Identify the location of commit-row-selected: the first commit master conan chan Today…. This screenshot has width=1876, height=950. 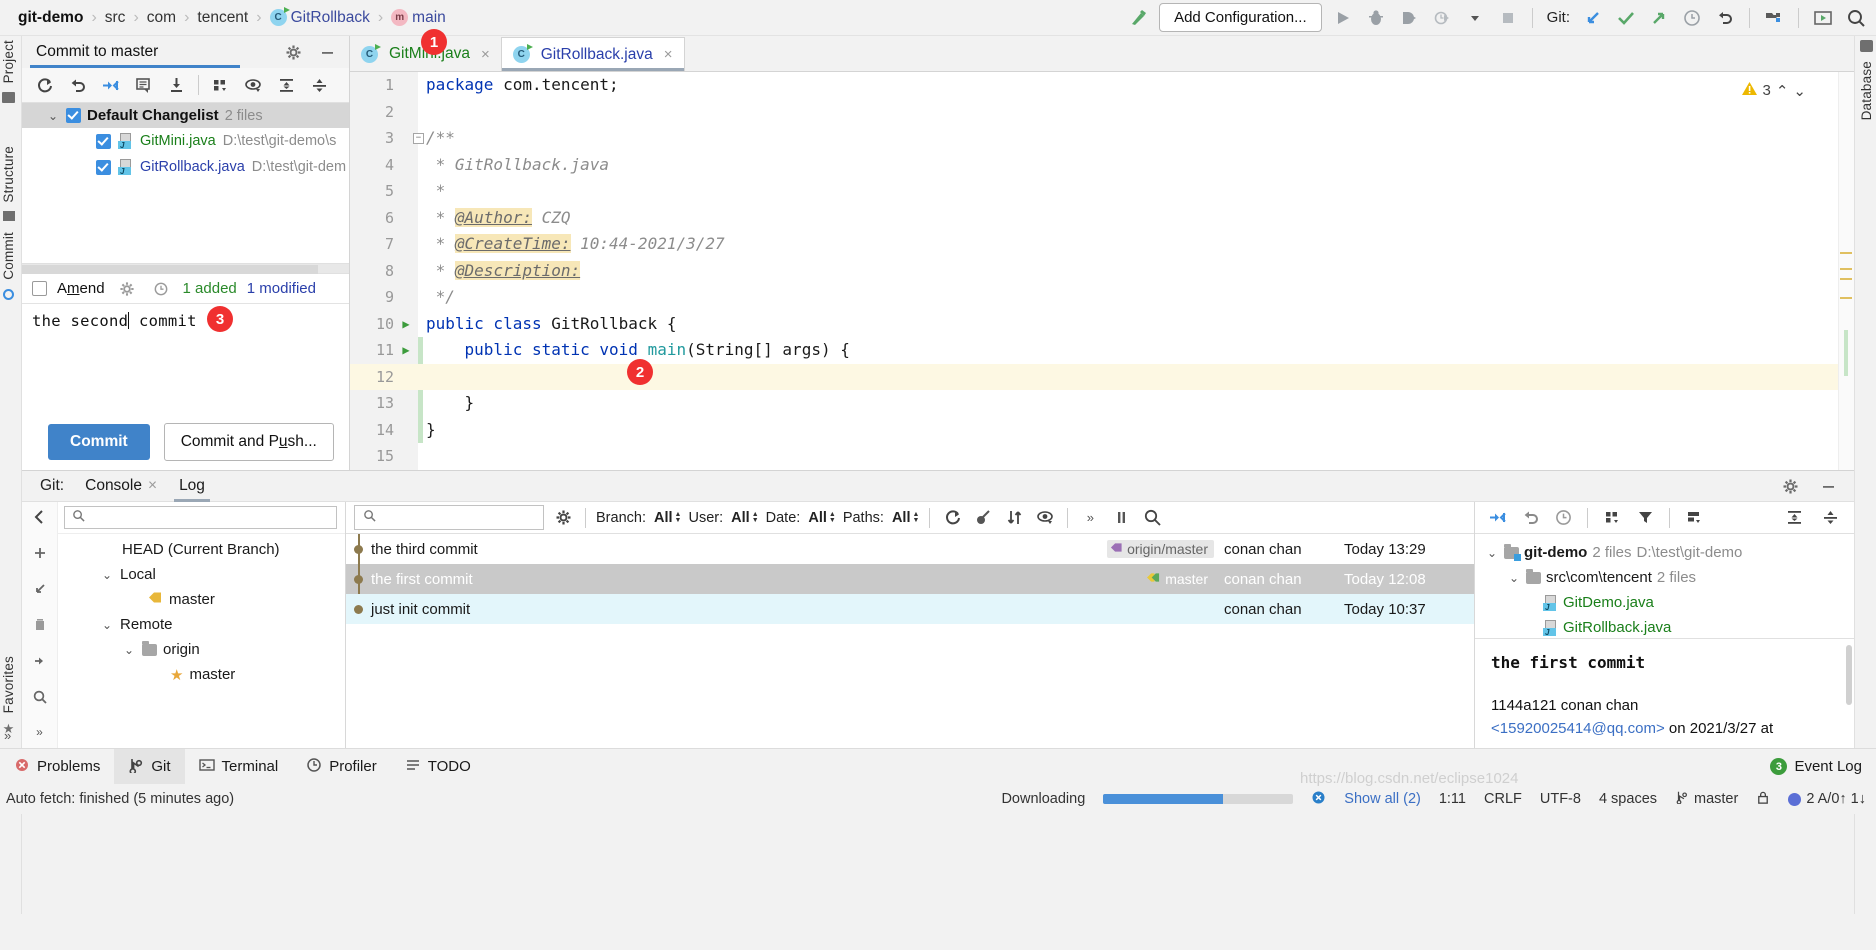
(910, 579).